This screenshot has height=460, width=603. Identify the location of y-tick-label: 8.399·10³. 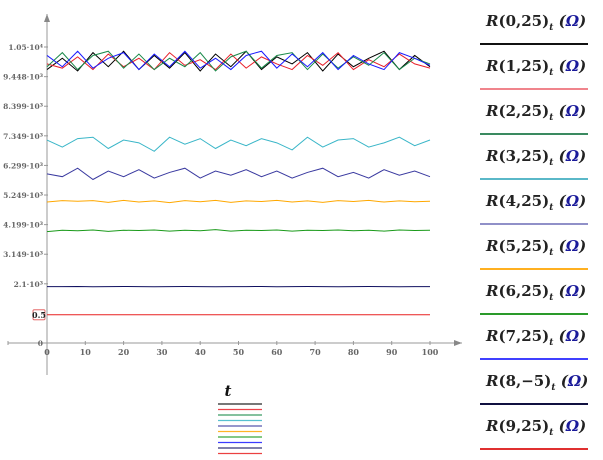
(23, 106).